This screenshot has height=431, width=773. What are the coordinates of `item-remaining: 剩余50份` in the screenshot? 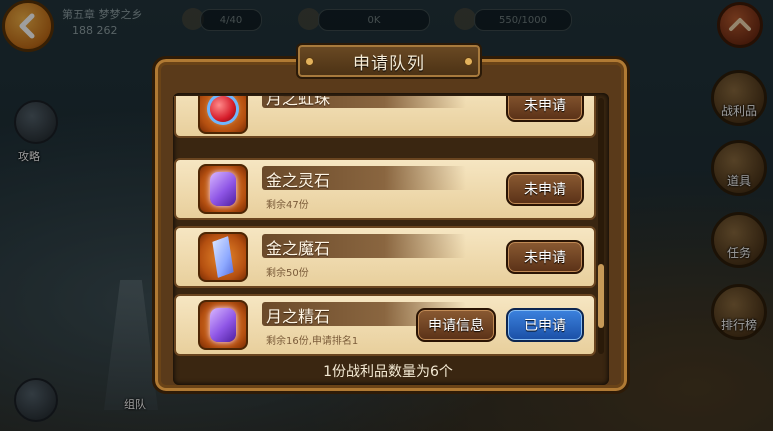 It's located at (287, 273).